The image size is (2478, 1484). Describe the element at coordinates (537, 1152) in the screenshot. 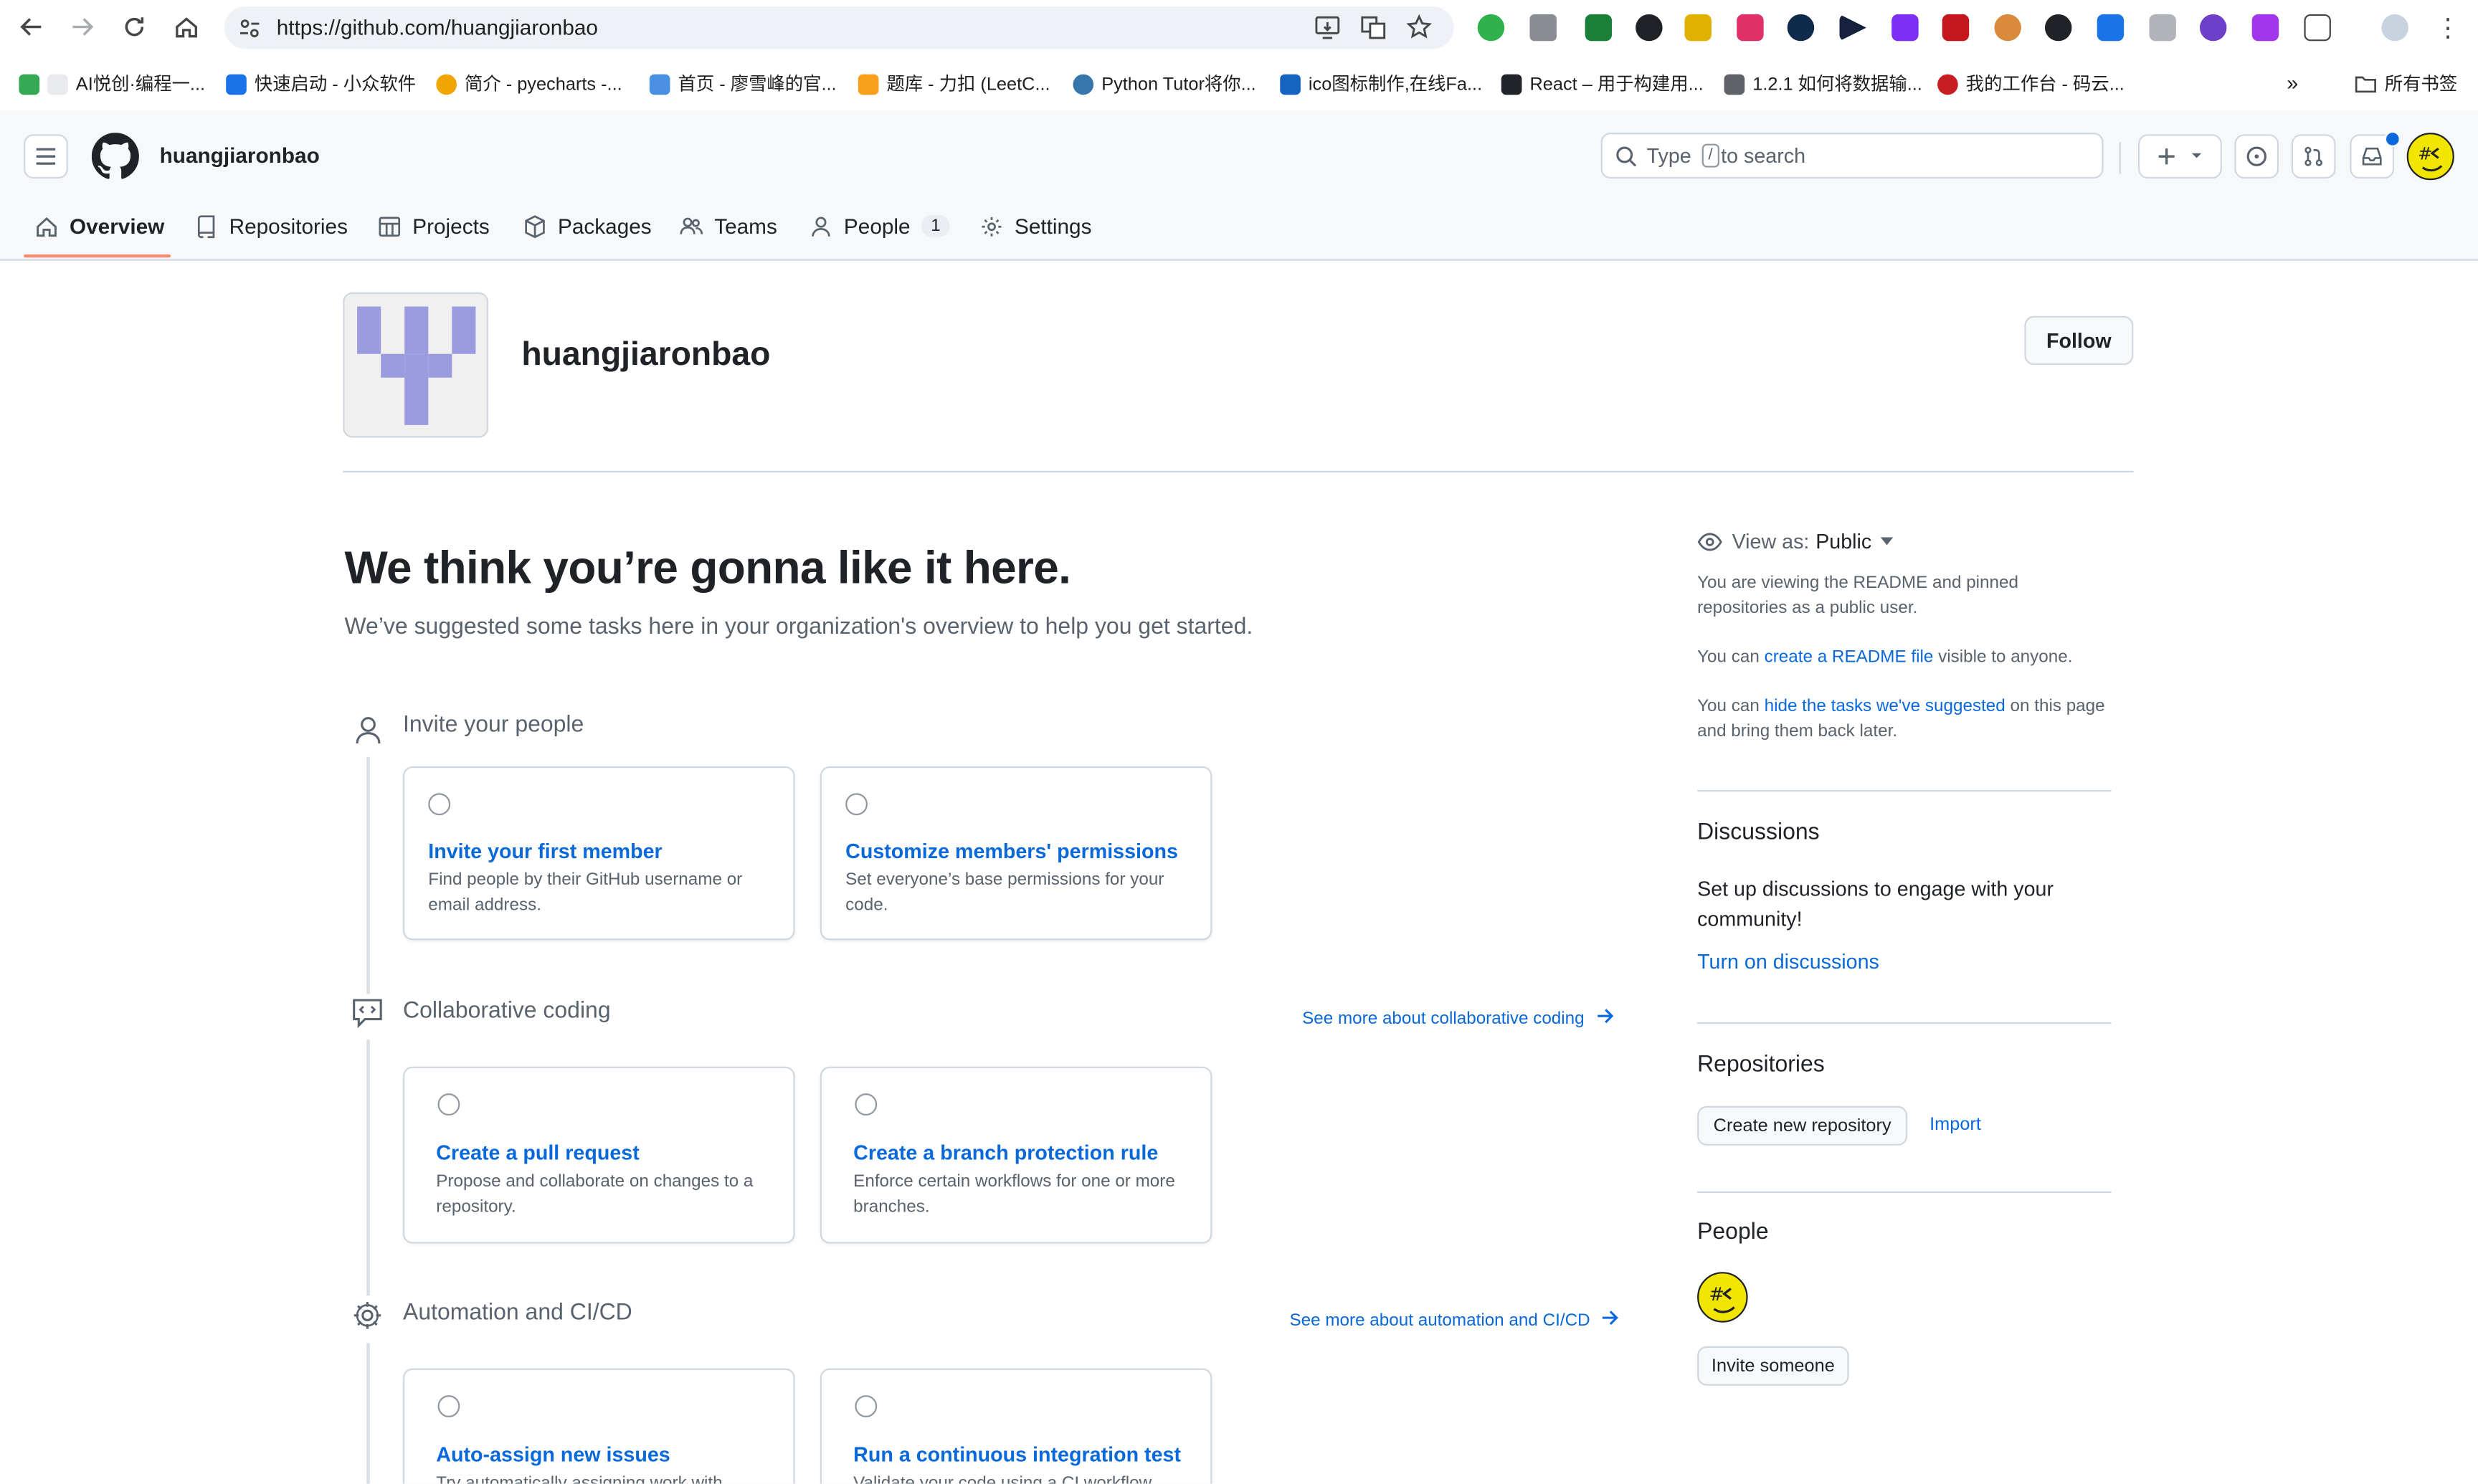

I see `task-title: Create a pull request` at that location.